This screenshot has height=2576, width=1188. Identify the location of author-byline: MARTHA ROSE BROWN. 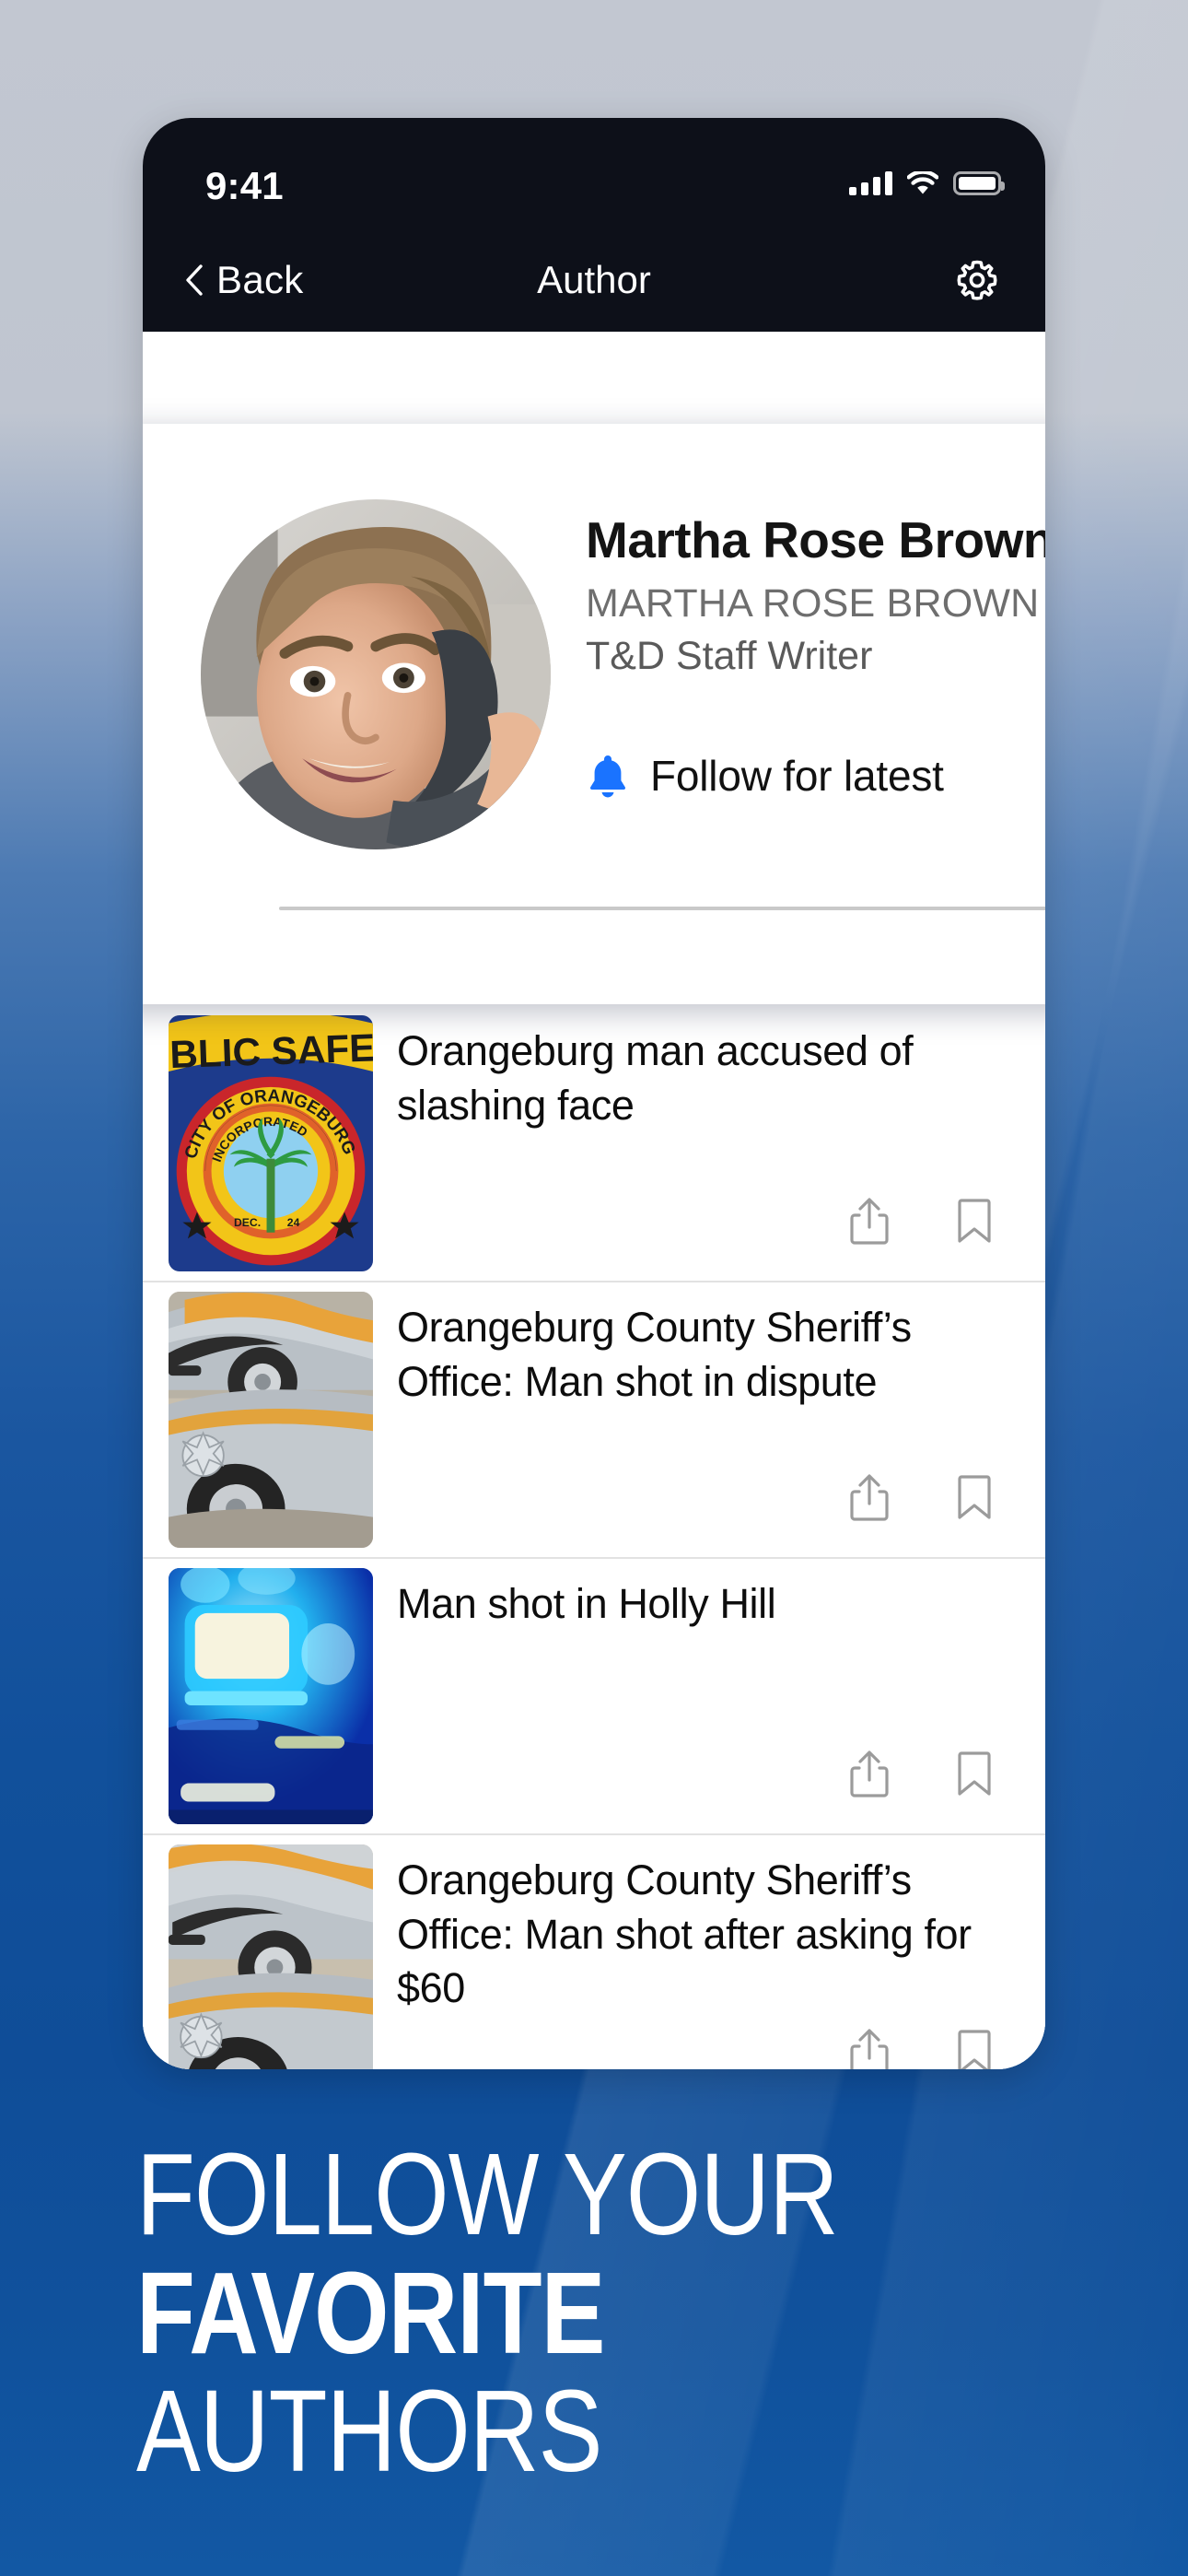
(813, 603).